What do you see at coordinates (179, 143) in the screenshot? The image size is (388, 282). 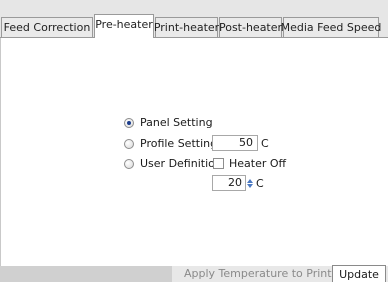 I see `profile-setting-label: Profile Setting` at bounding box center [179, 143].